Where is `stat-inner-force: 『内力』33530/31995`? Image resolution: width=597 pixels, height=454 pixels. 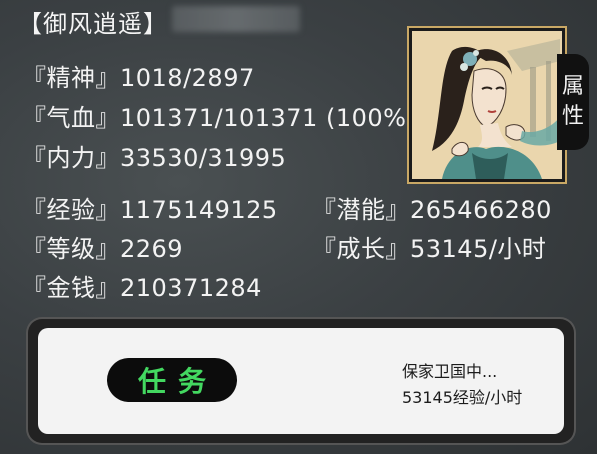
stat-inner-force: 『内力』33530/31995 is located at coordinates (154, 155).